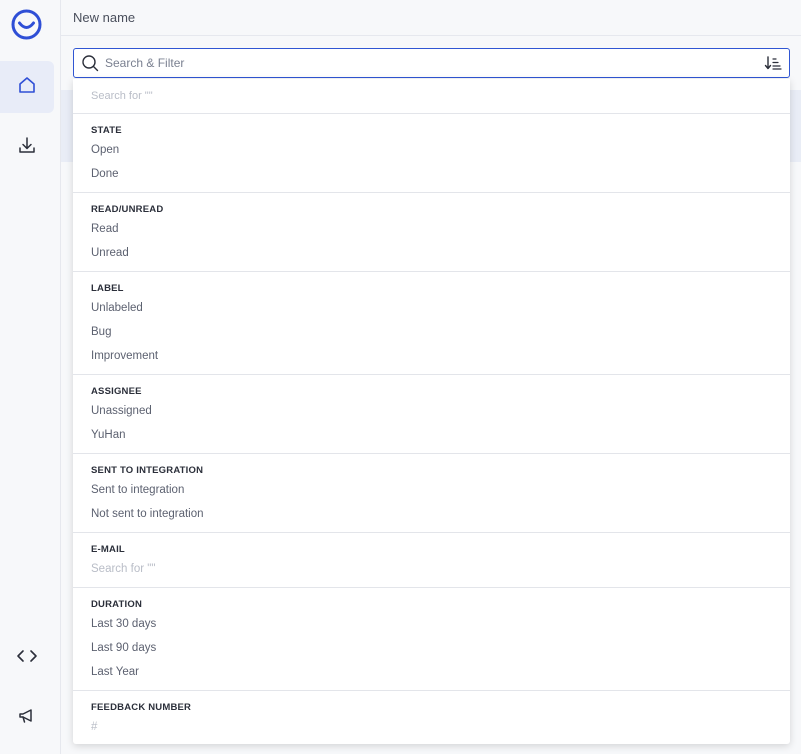  I want to click on section-title: FEEDBACK NUMBER, so click(141, 707).